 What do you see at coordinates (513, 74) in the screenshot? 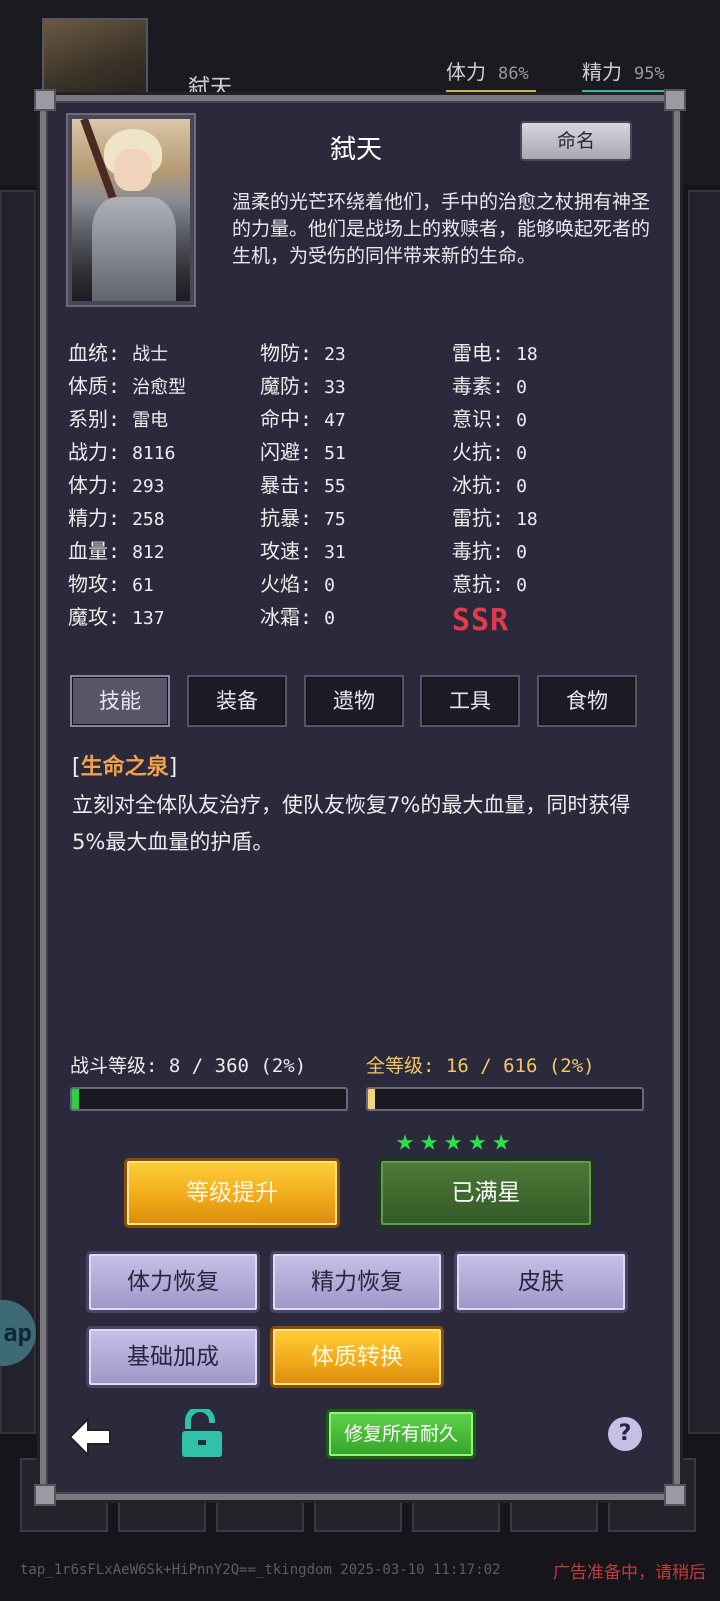
I see `background-stamina-pct: 86%` at bounding box center [513, 74].